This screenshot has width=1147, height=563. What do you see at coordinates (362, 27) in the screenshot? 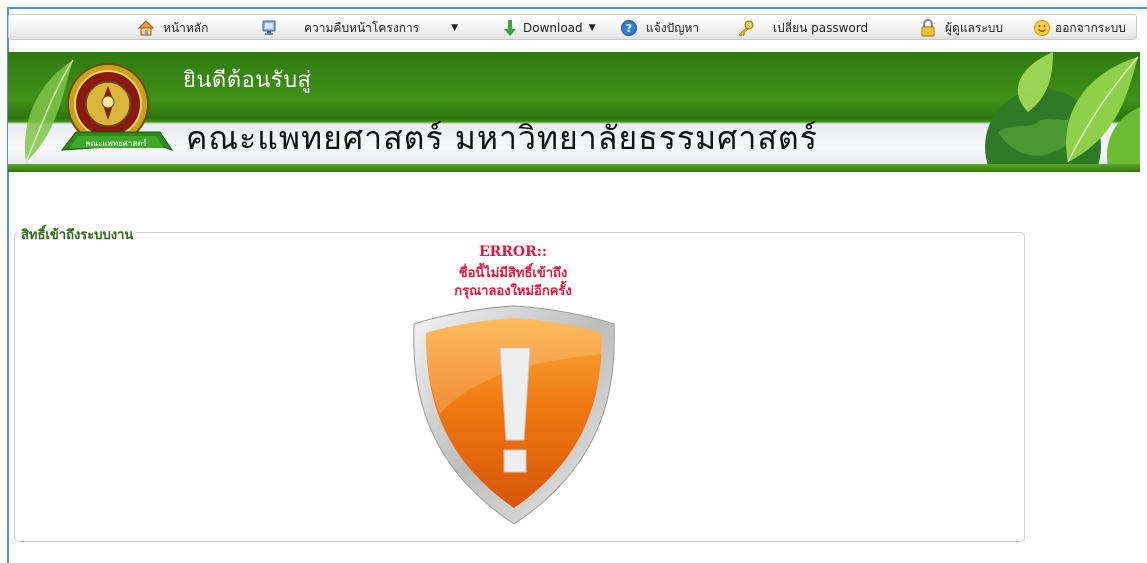
I see `menu-progress-label: ความคืบหน้าโครงการ` at bounding box center [362, 27].